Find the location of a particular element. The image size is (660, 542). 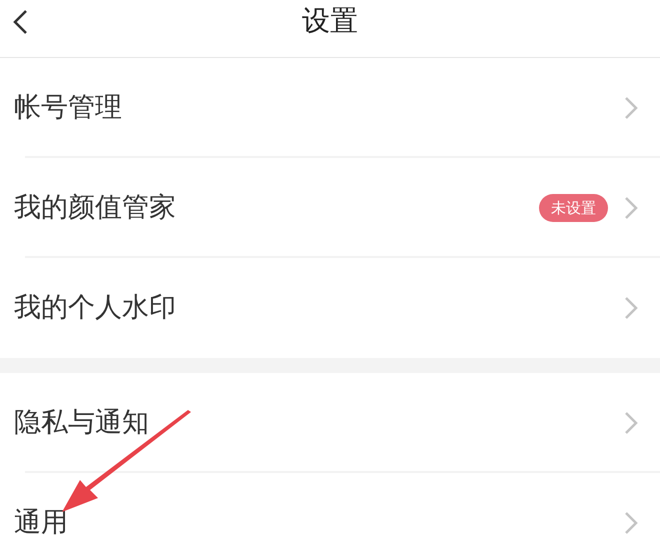

row-label: 隐私与通知 is located at coordinates (82, 423).